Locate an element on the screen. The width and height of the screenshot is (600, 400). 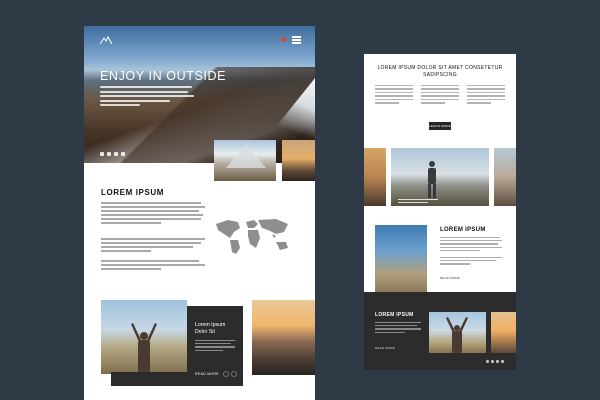
footer-social-icons is located at coordinates (495, 361).